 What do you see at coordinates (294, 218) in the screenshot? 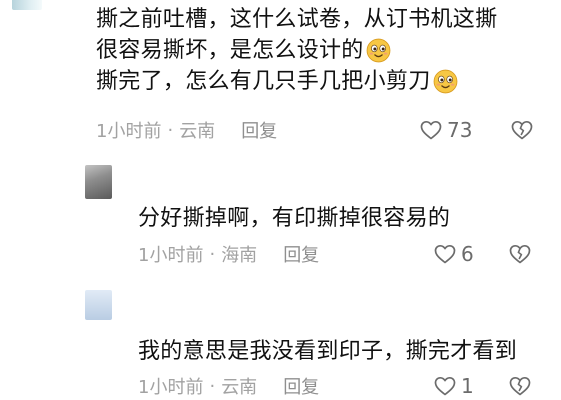
I see `reply-text: 分好撕掉啊，有印撕掉很容易的` at bounding box center [294, 218].